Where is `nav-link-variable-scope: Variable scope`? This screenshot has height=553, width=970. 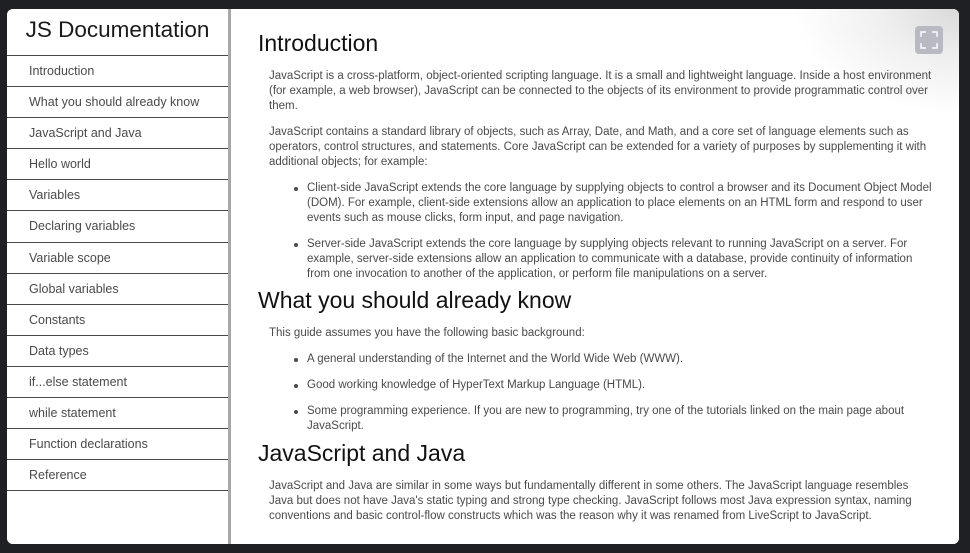 nav-link-variable-scope: Variable scope is located at coordinates (117, 258).